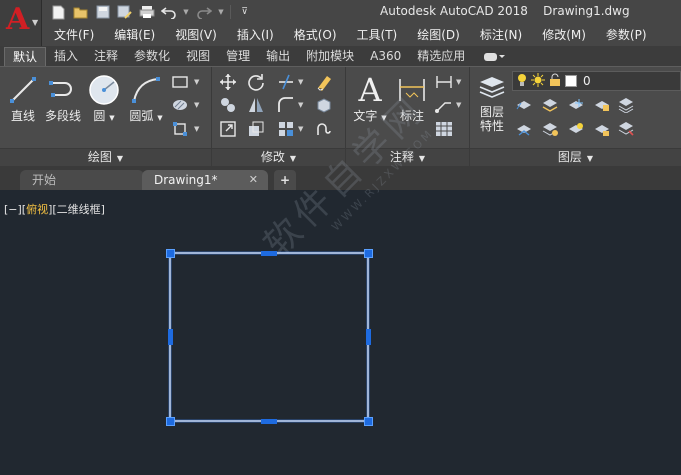 The height and width of the screenshot is (475, 681). Describe the element at coordinates (278, 56) in the screenshot. I see `tab-output: 输出` at that location.